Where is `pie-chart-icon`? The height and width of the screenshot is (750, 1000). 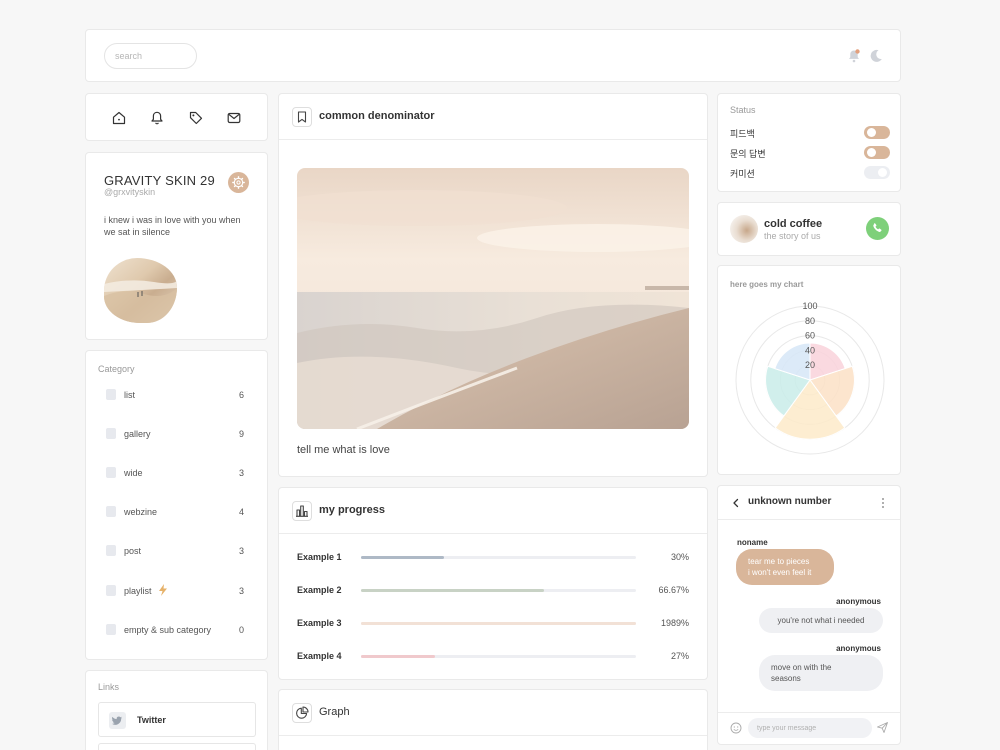
pie-chart-icon is located at coordinates (302, 713).